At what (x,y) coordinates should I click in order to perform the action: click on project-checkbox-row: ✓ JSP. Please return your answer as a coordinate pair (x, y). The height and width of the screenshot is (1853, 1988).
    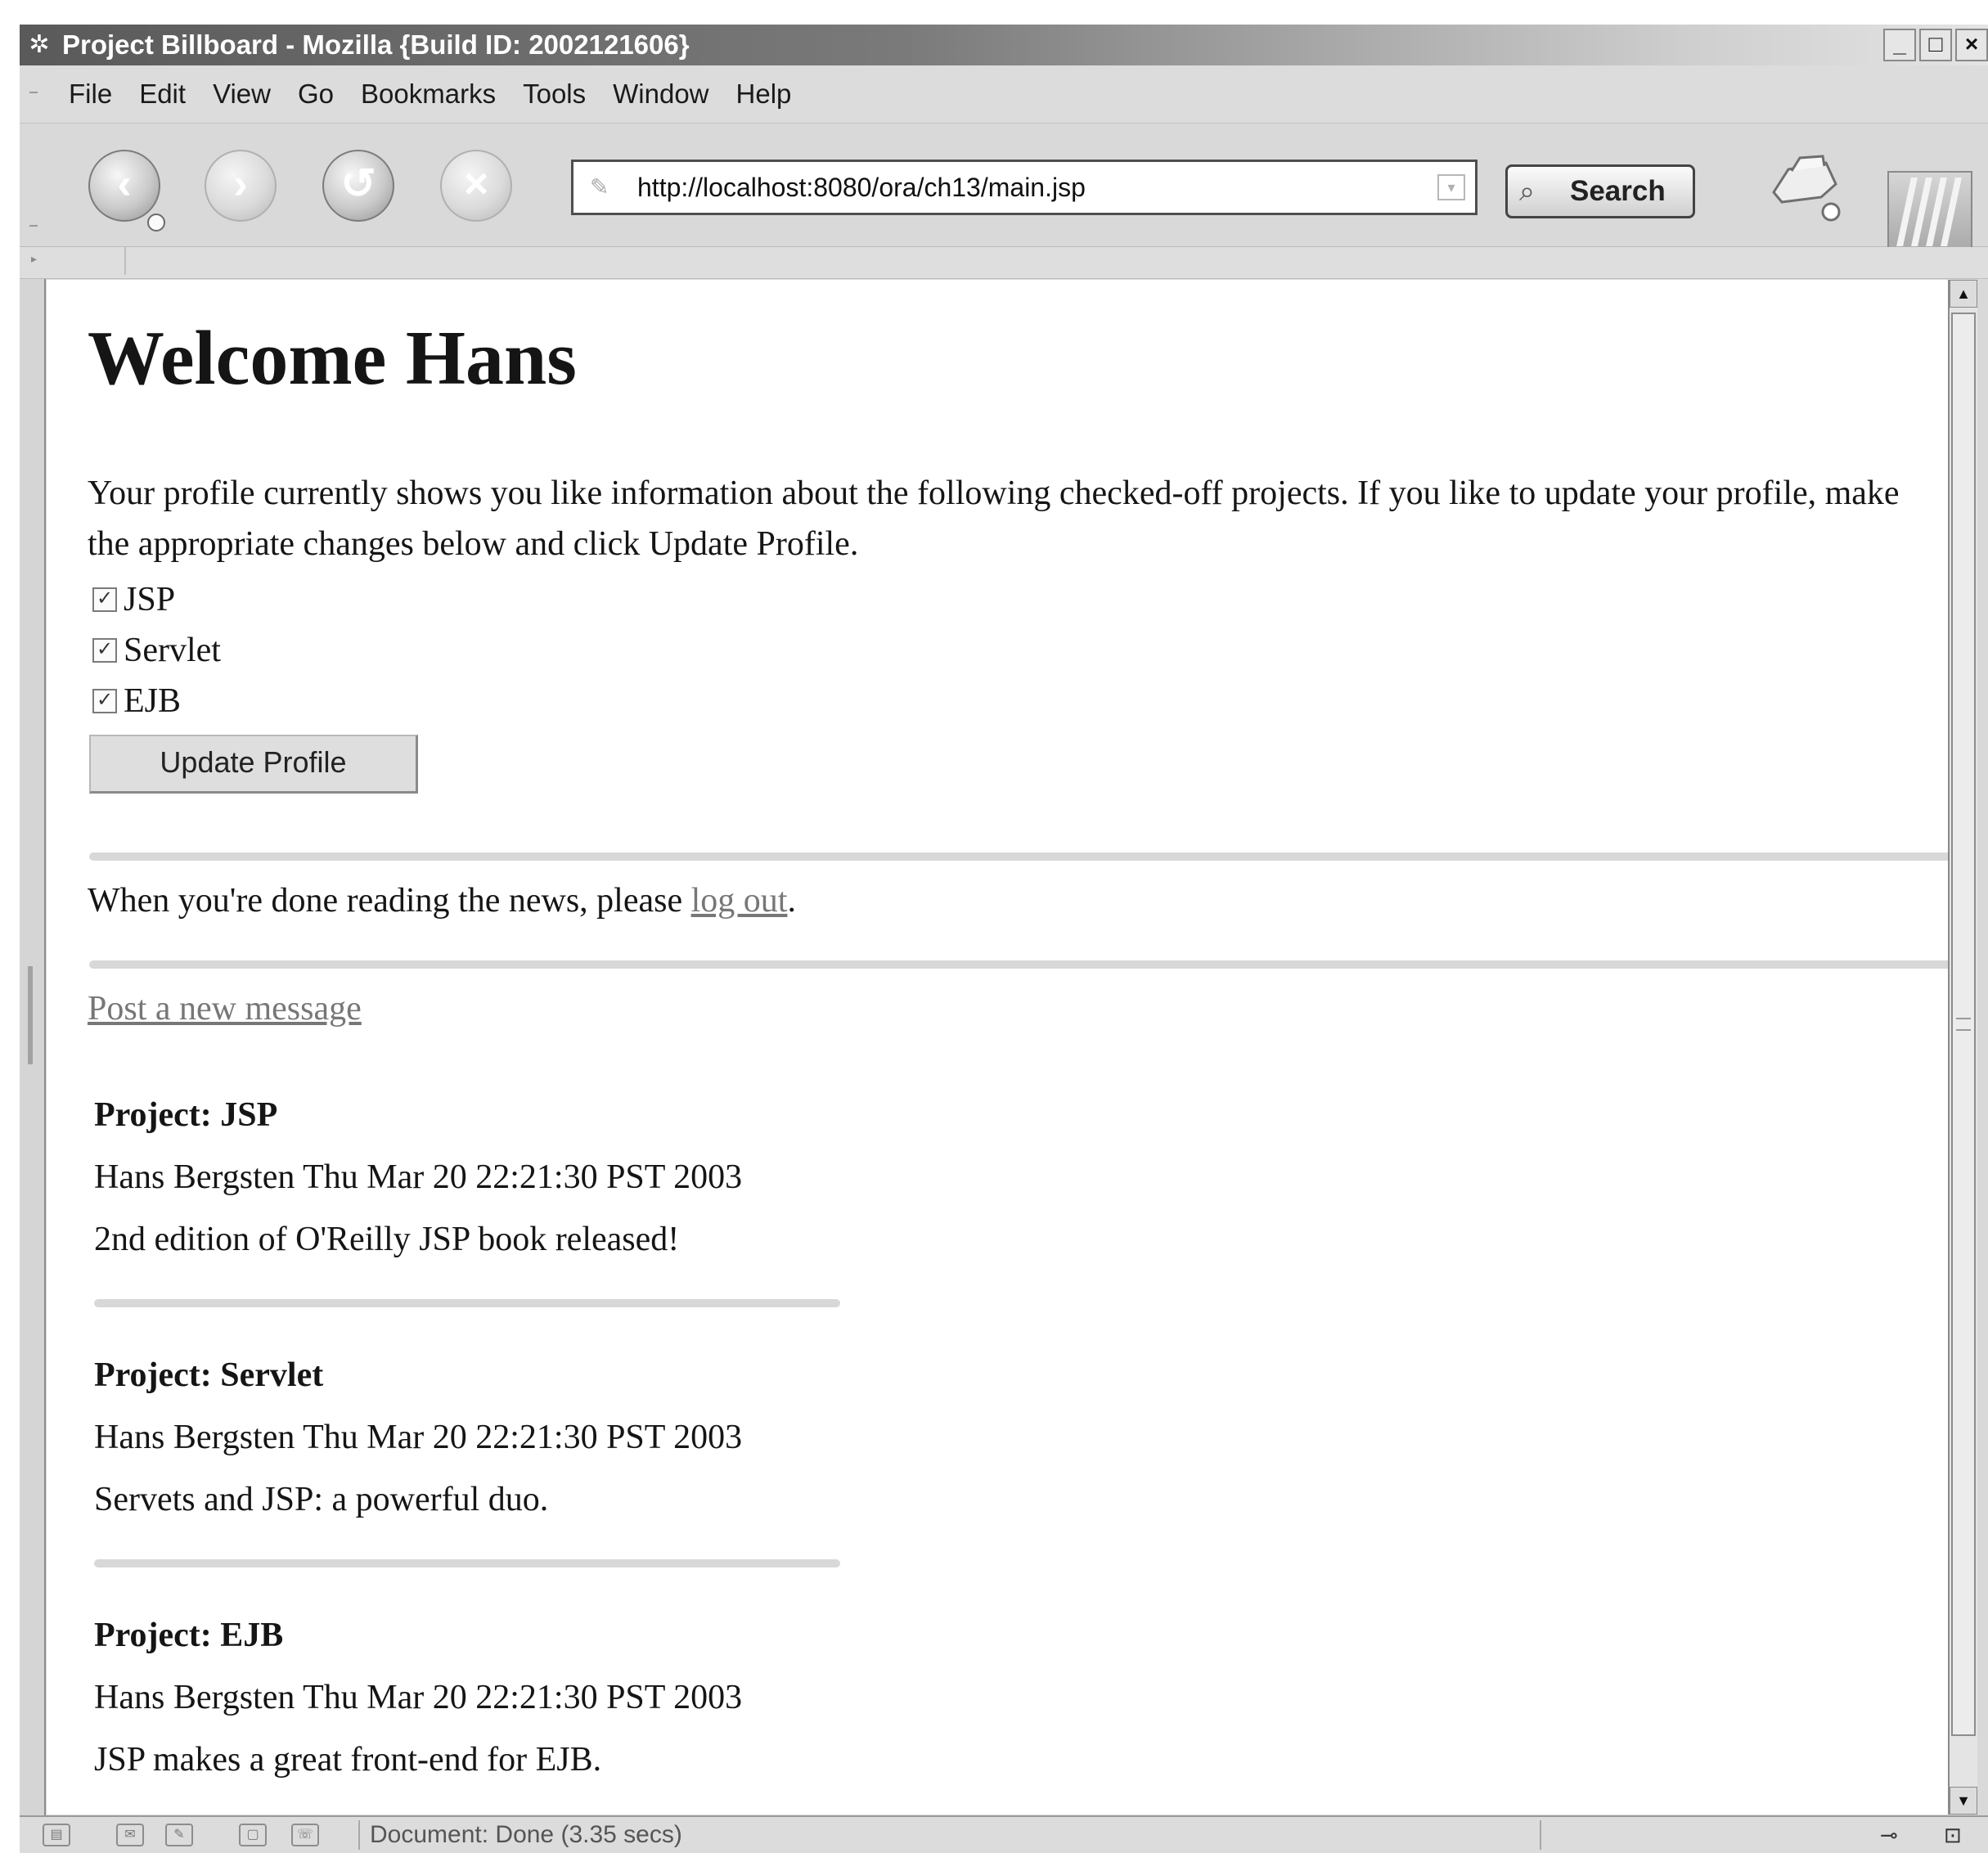
    Looking at the image, I should click on (131, 599).